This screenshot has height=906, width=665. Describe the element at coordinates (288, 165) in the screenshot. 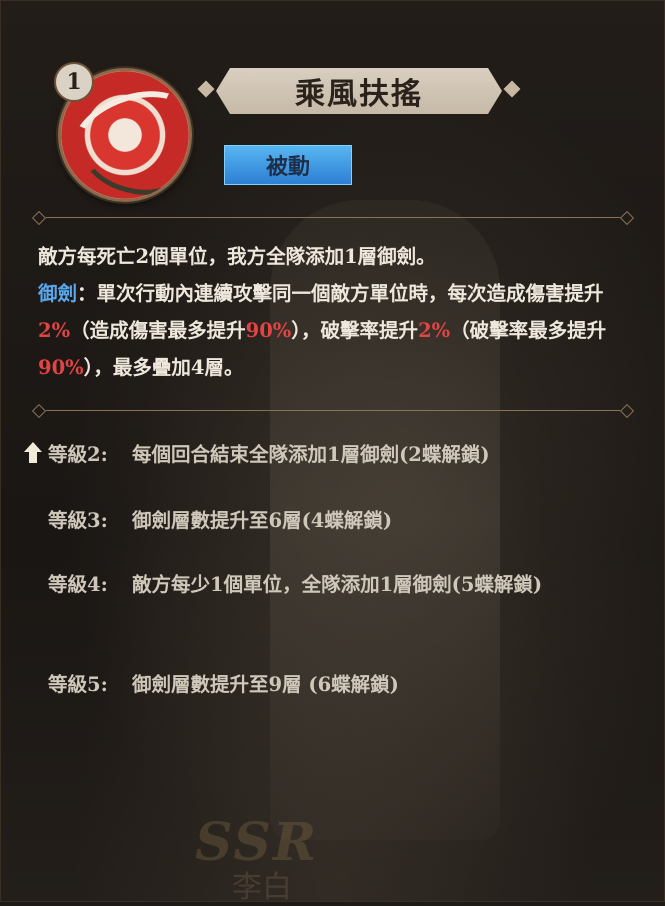

I see `skill-type-badge: 被動` at that location.